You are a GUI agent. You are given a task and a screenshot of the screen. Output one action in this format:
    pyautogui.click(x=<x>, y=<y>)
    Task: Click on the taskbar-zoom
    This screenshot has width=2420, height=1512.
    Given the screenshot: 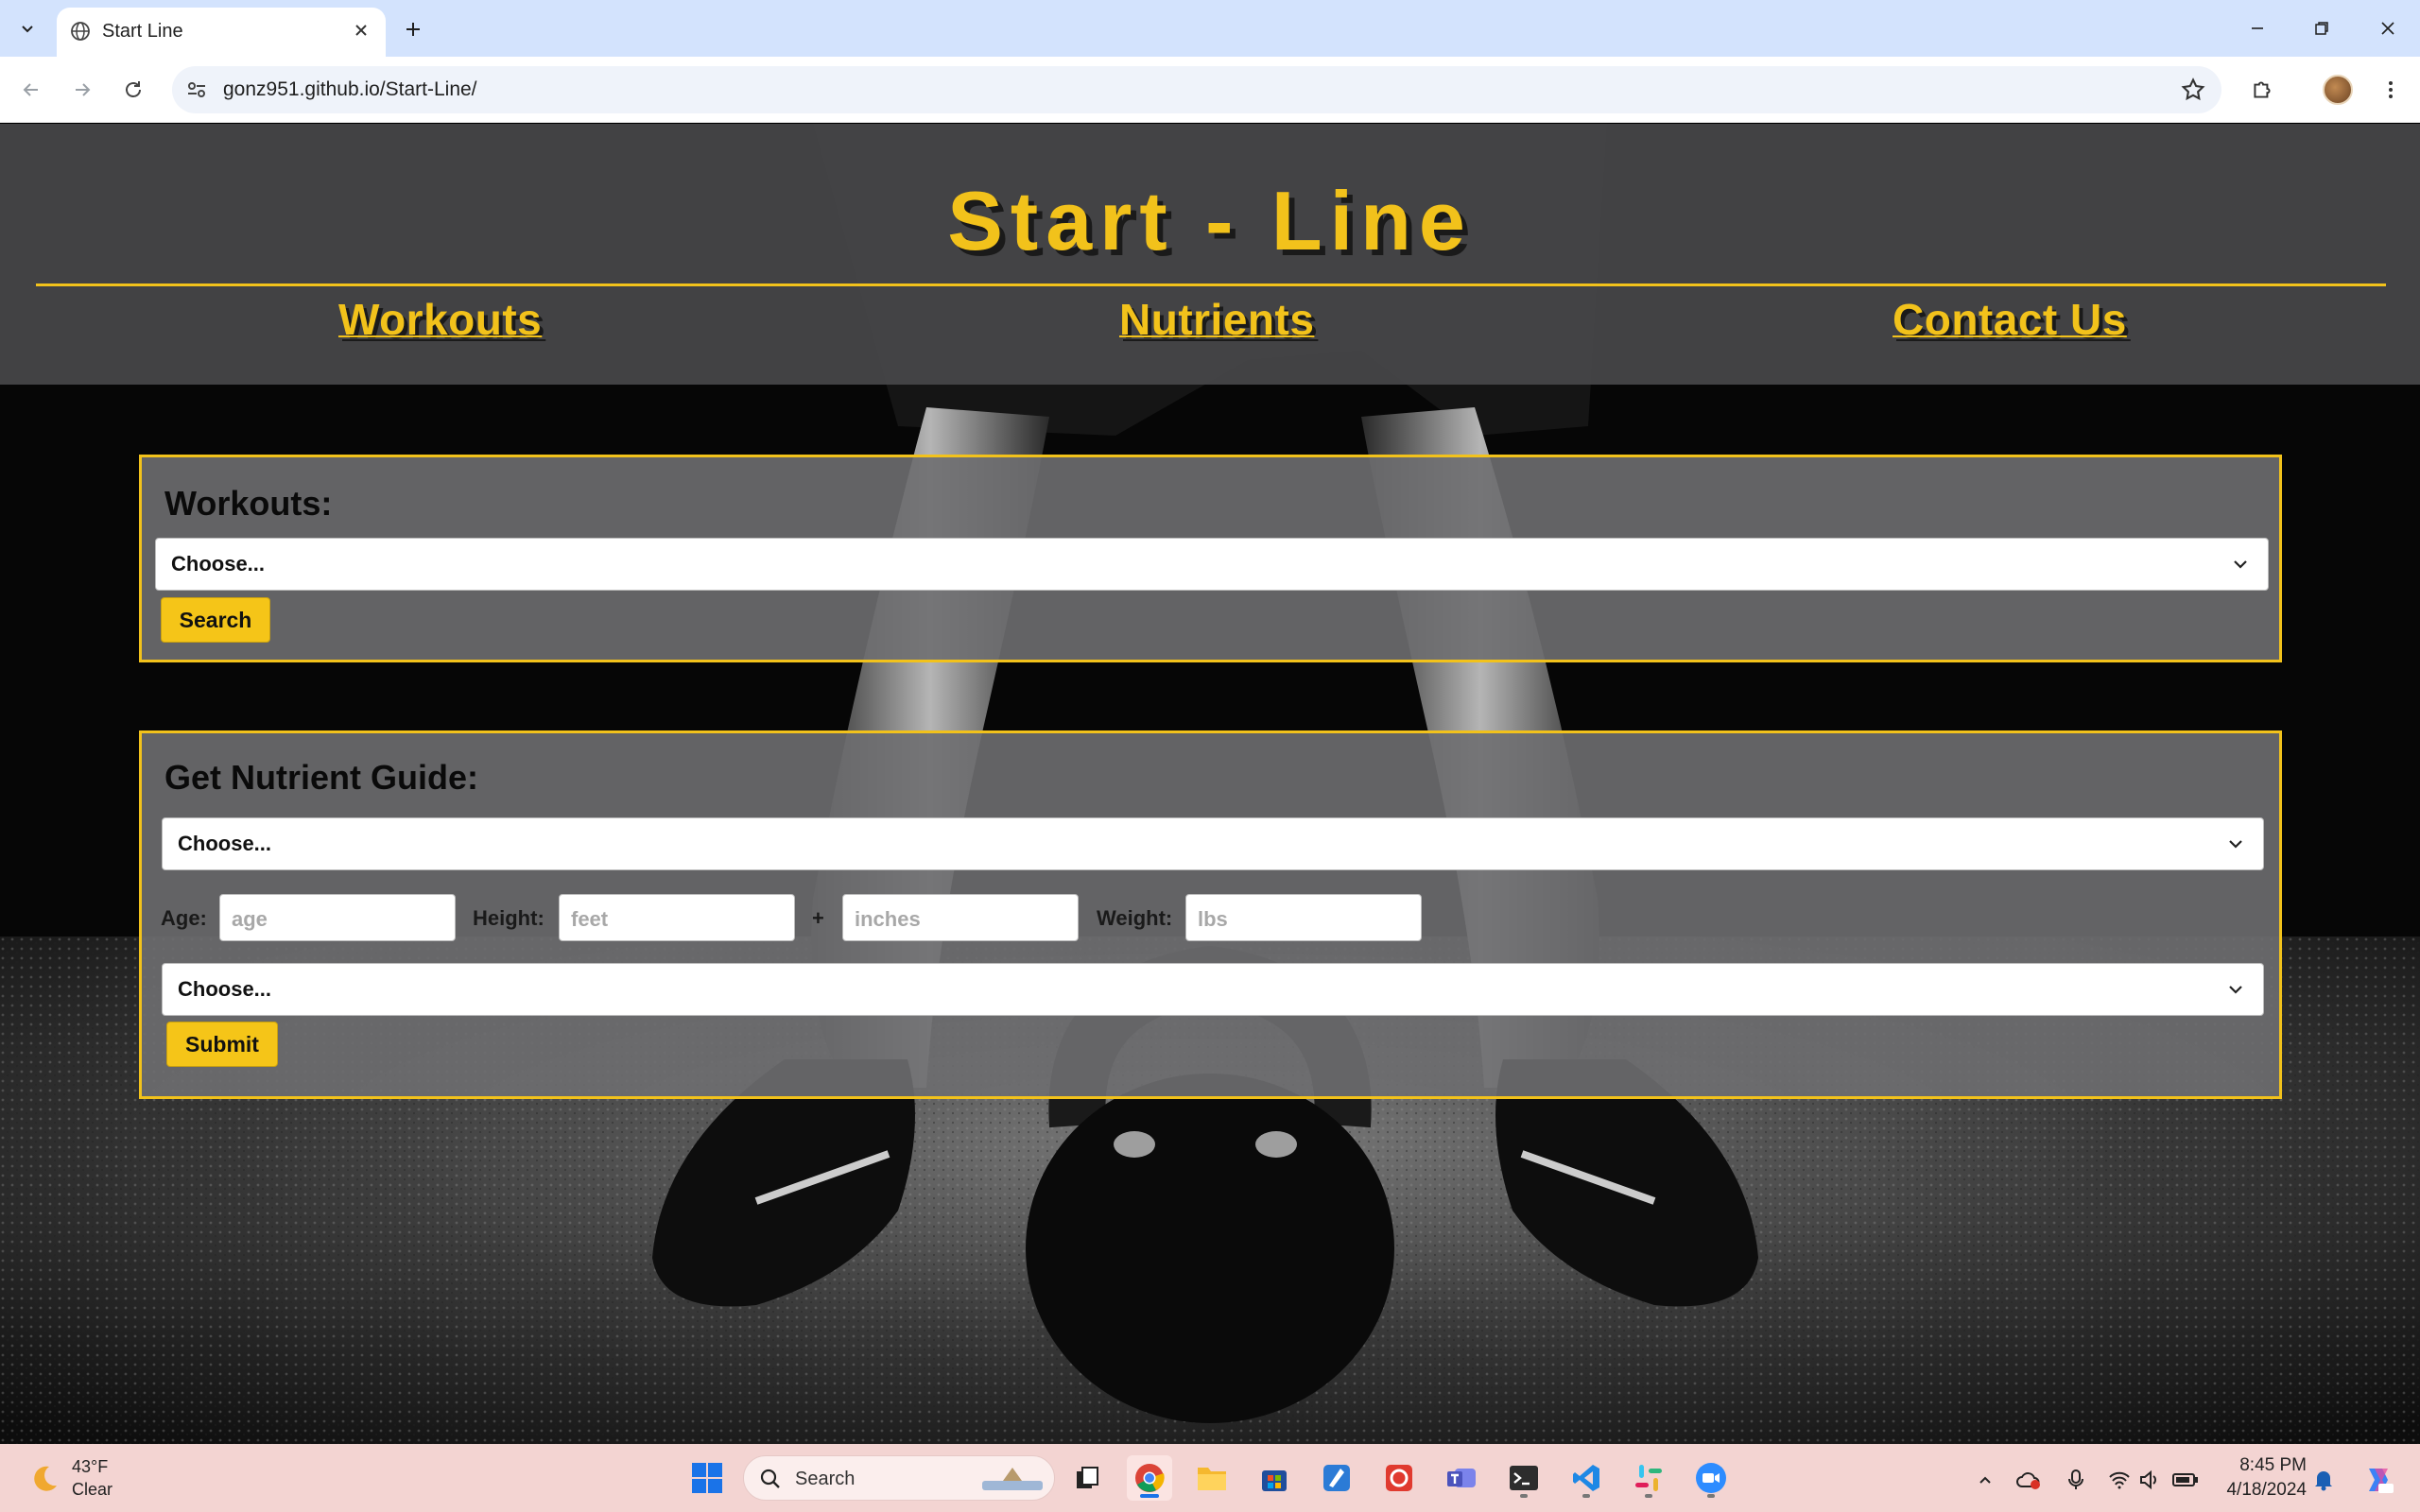 What is the action you would take?
    pyautogui.click(x=1711, y=1478)
    